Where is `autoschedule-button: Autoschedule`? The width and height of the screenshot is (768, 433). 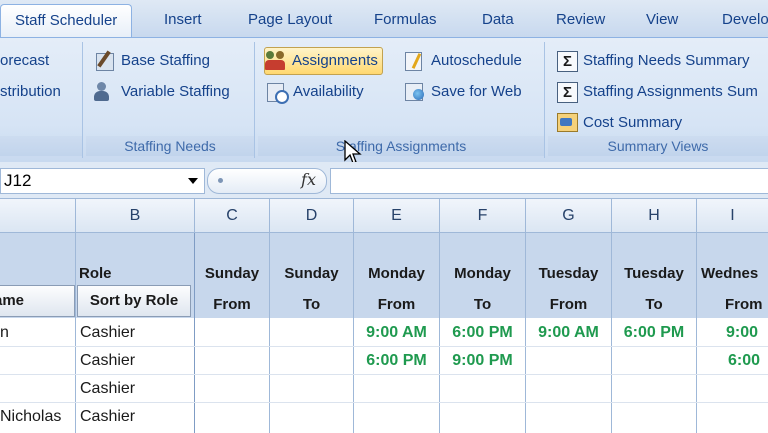
autoschedule-button: Autoschedule is located at coordinates (465, 61).